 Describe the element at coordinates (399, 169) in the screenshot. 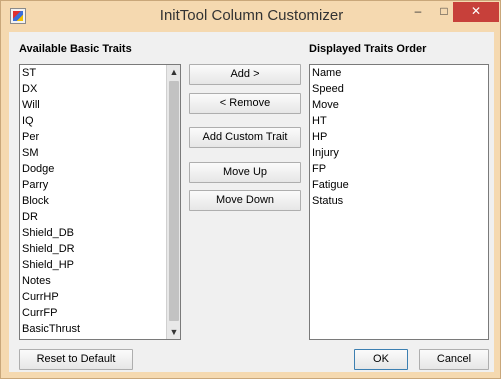

I see `list-item: FP` at that location.